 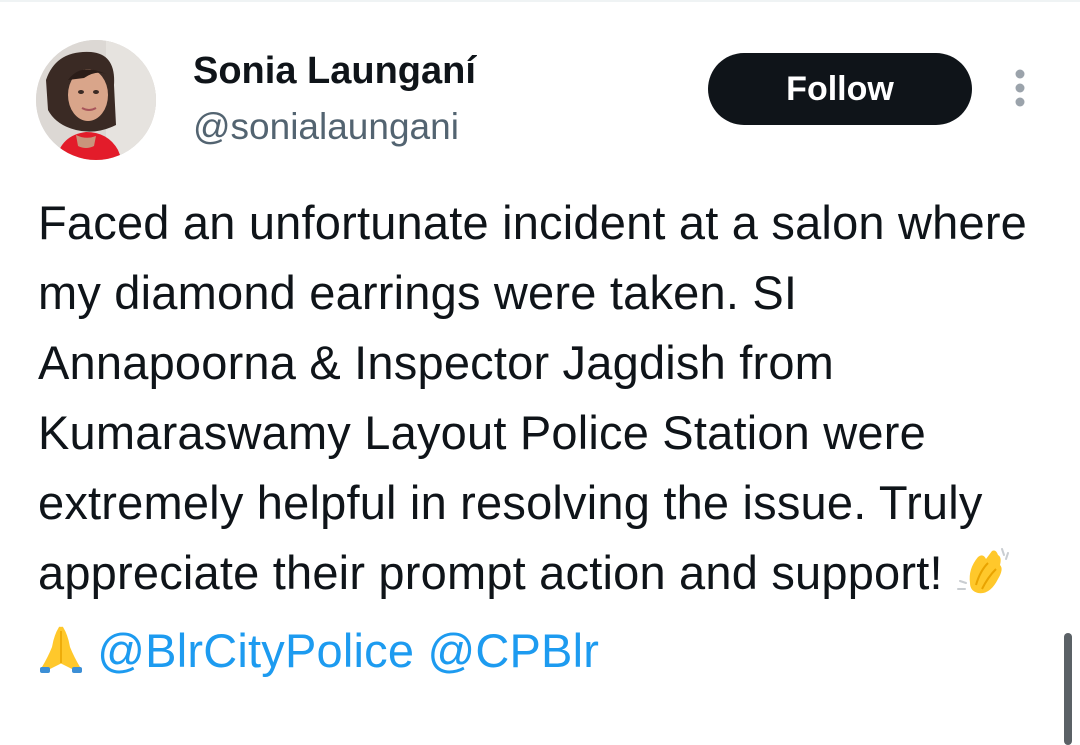 I want to click on avatar, so click(x=96, y=100).